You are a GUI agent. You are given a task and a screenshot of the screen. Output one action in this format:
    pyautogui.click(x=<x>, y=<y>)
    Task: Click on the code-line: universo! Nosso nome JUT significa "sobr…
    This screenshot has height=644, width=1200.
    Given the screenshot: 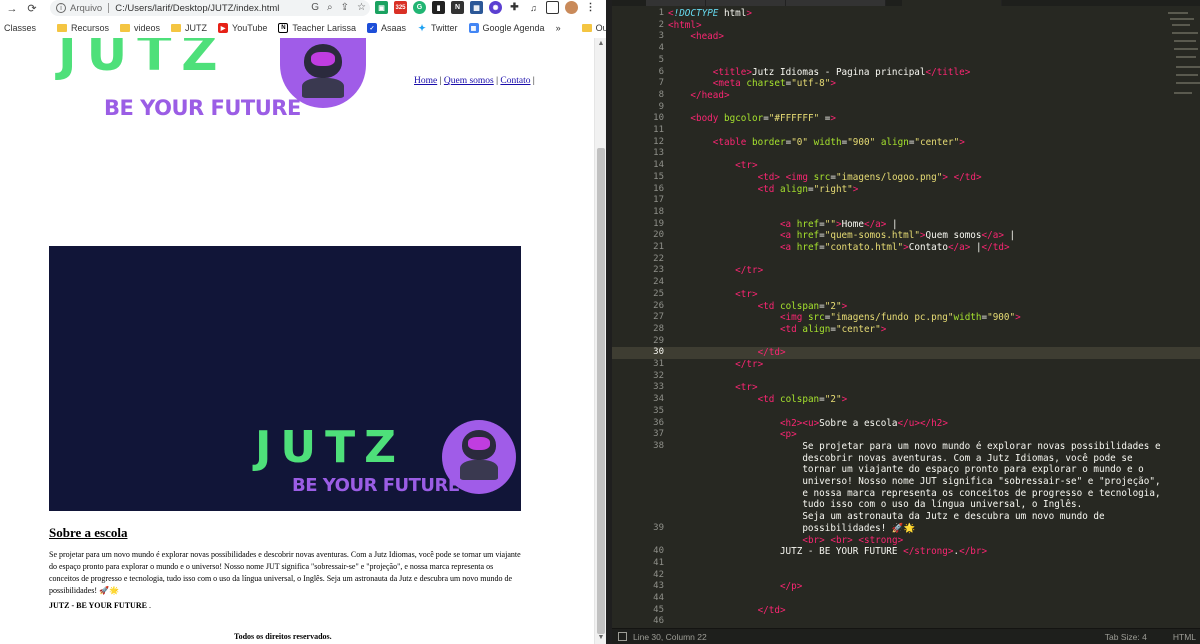 What is the action you would take?
    pyautogui.click(x=914, y=482)
    